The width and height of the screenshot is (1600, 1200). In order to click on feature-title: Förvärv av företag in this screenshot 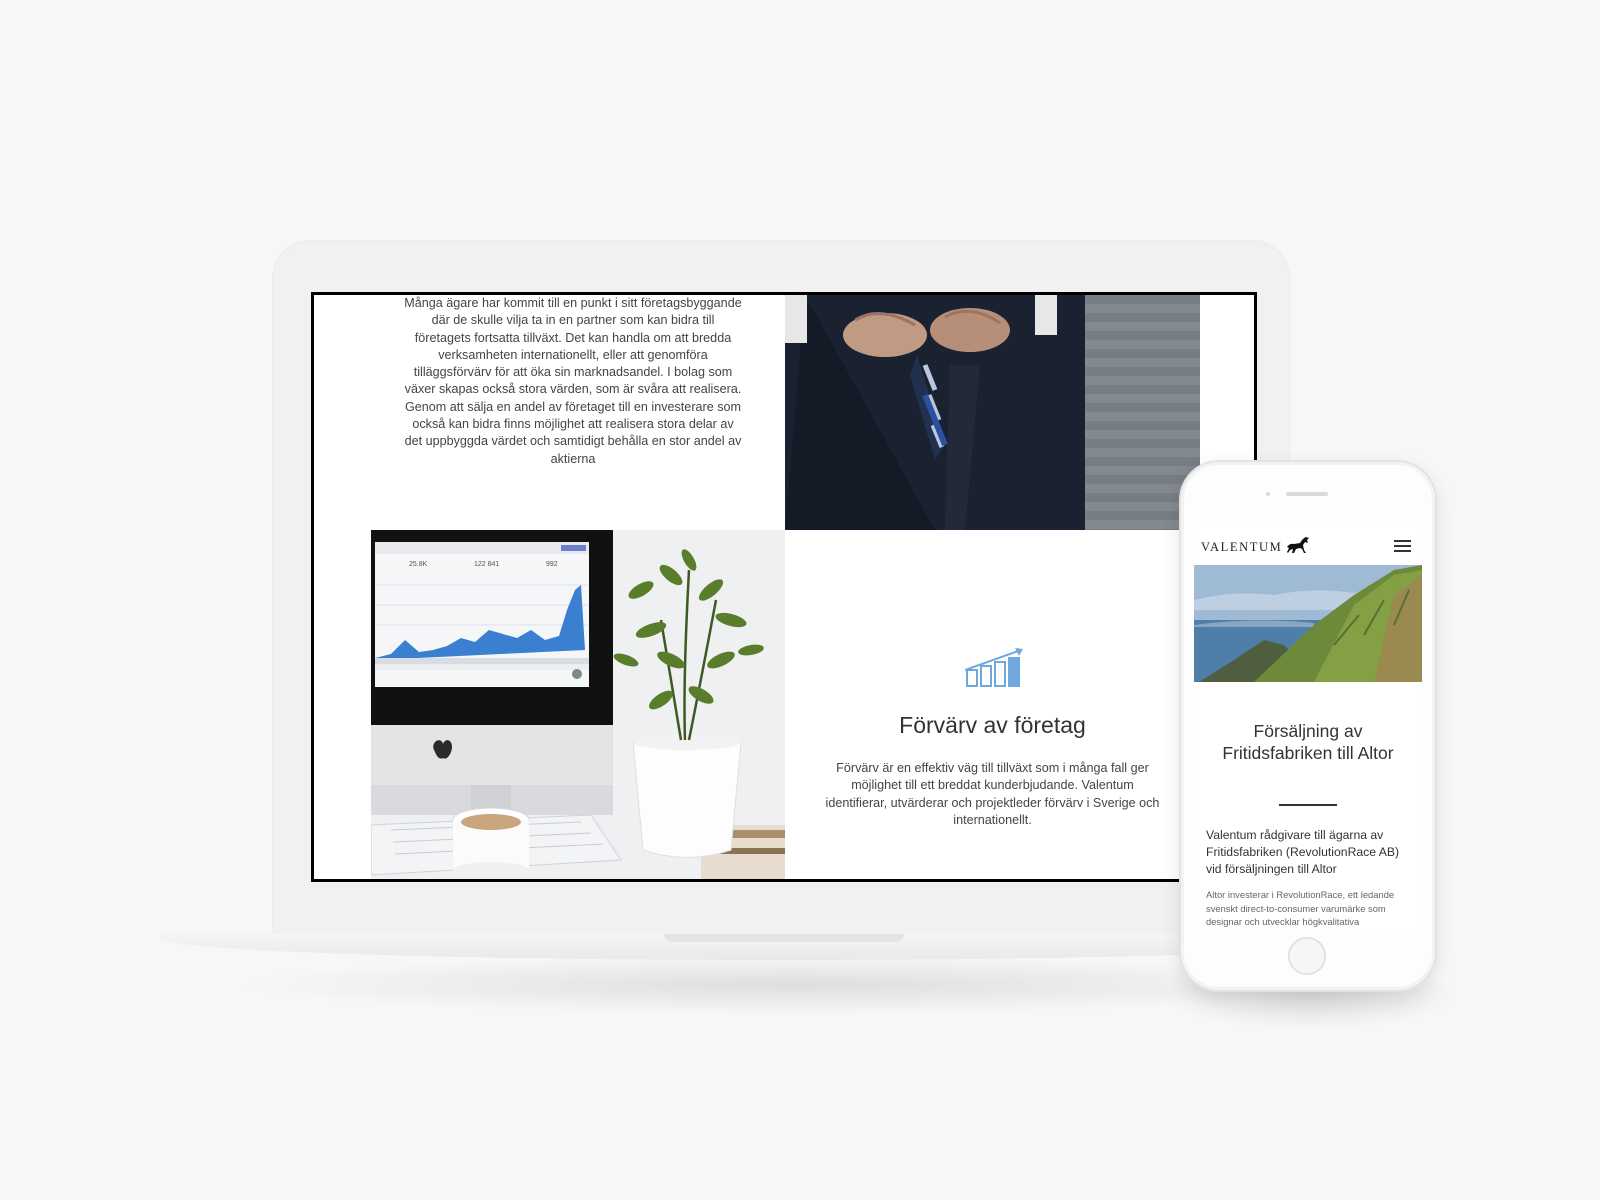, I will do `click(992, 725)`.